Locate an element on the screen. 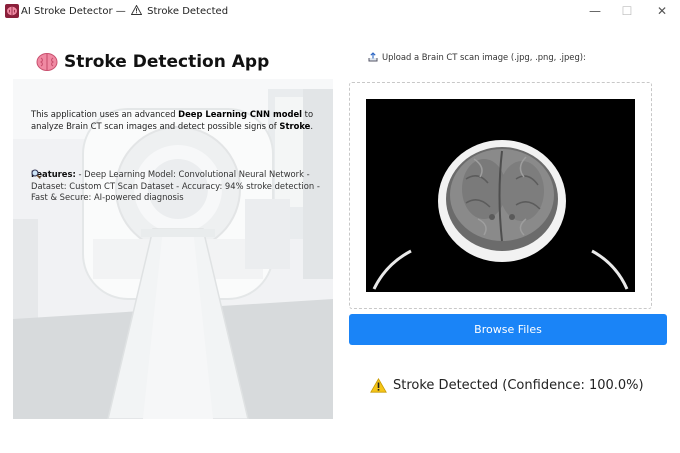 Image resolution: width=680 pixels, height=453 pixels. window-title: AI Stroke Detector — Stroke Detected is located at coordinates (124, 11).